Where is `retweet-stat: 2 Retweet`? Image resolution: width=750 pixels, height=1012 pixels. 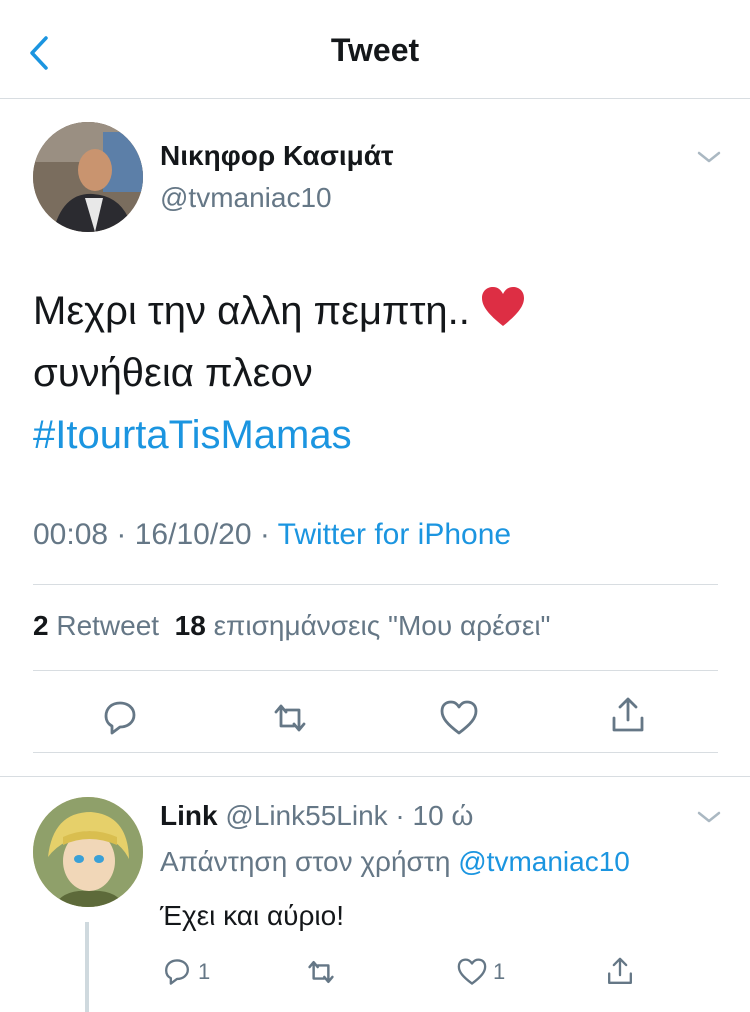
retweet-stat: 2 Retweet is located at coordinates (96, 625).